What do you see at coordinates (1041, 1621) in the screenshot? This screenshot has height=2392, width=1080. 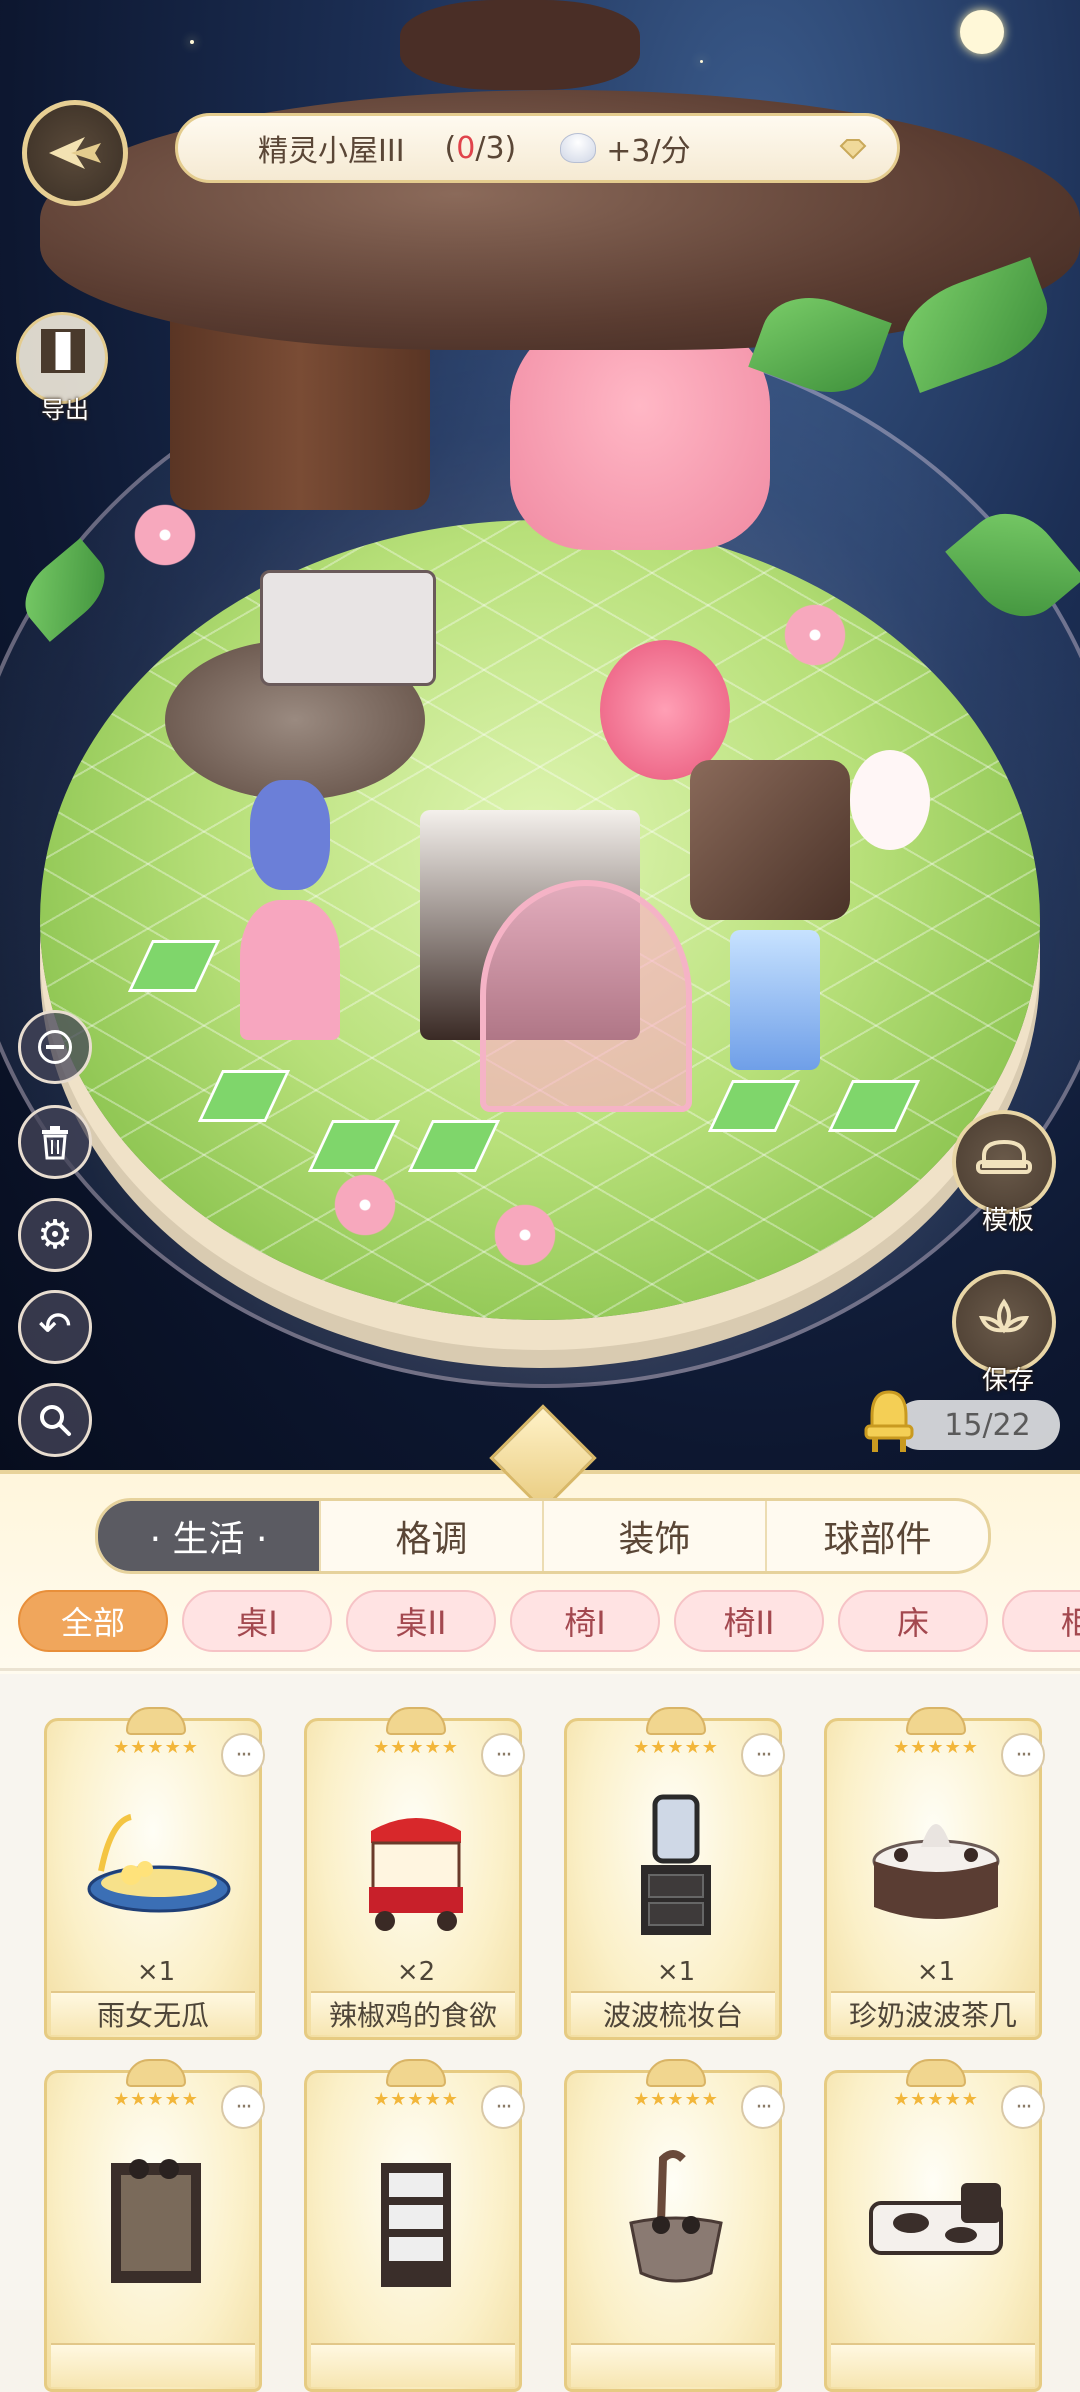 I see `chip-cabinet: 柜` at bounding box center [1041, 1621].